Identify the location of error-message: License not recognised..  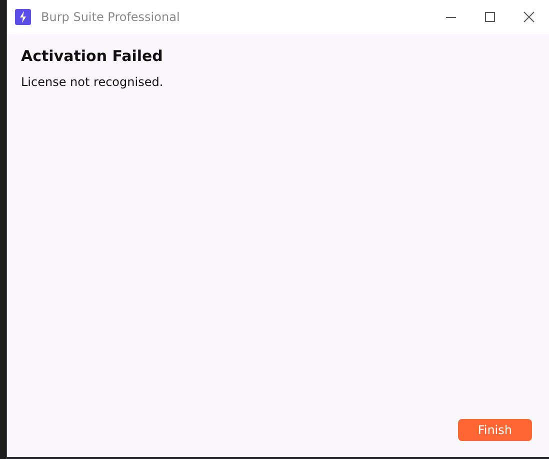
(92, 82).